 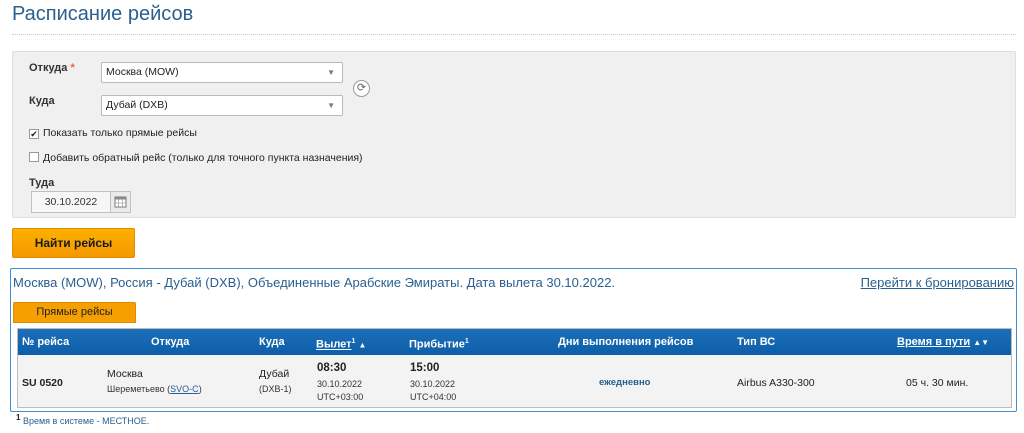 I want to click on to-select-value: Дубай (DXB), so click(x=137, y=105).